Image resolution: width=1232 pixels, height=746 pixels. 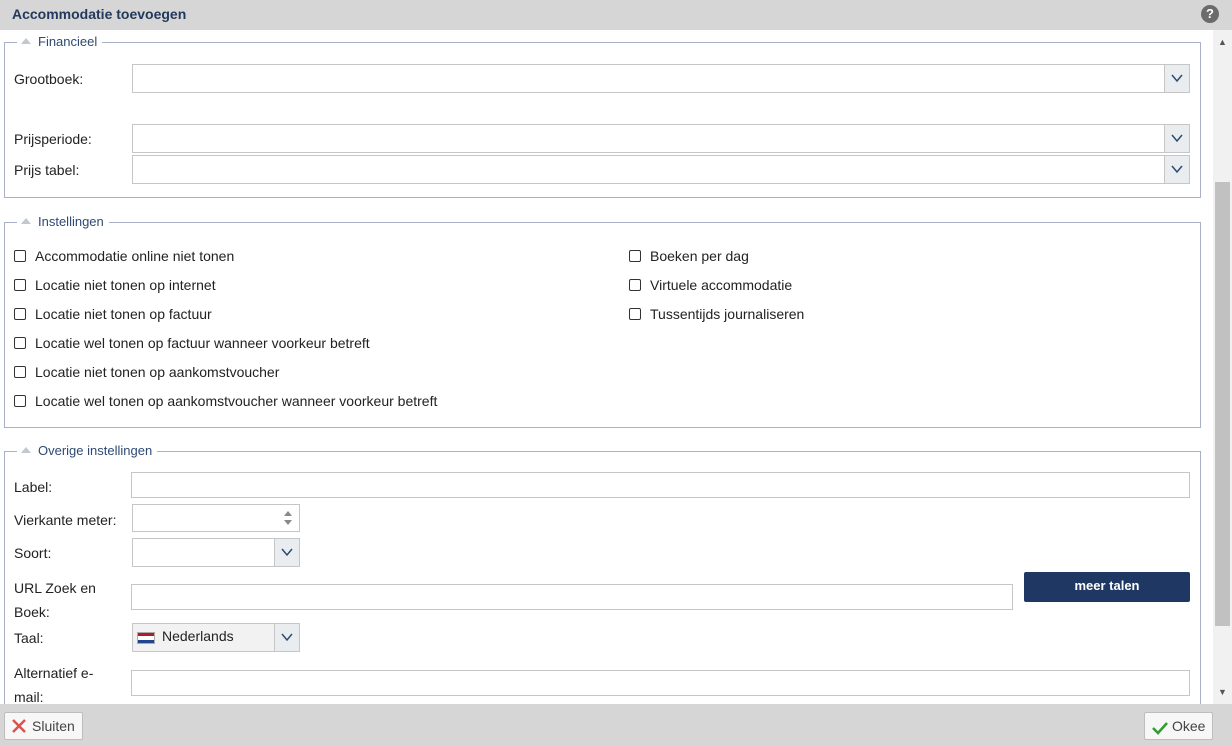 What do you see at coordinates (20, 285) in the screenshot?
I see `checkbox-locatie-internet` at bounding box center [20, 285].